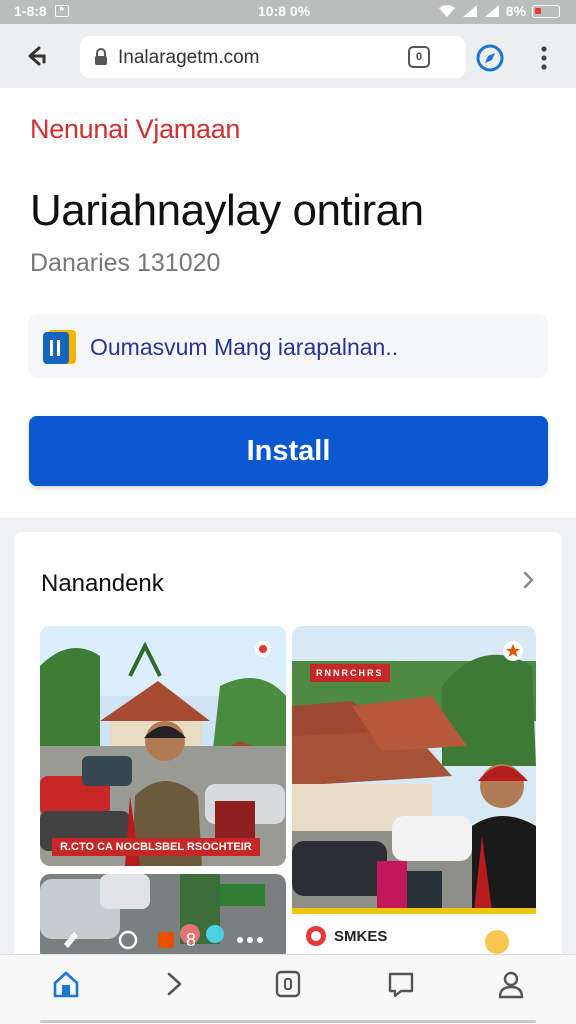  I want to click on more-menu-icon, so click(544, 58).